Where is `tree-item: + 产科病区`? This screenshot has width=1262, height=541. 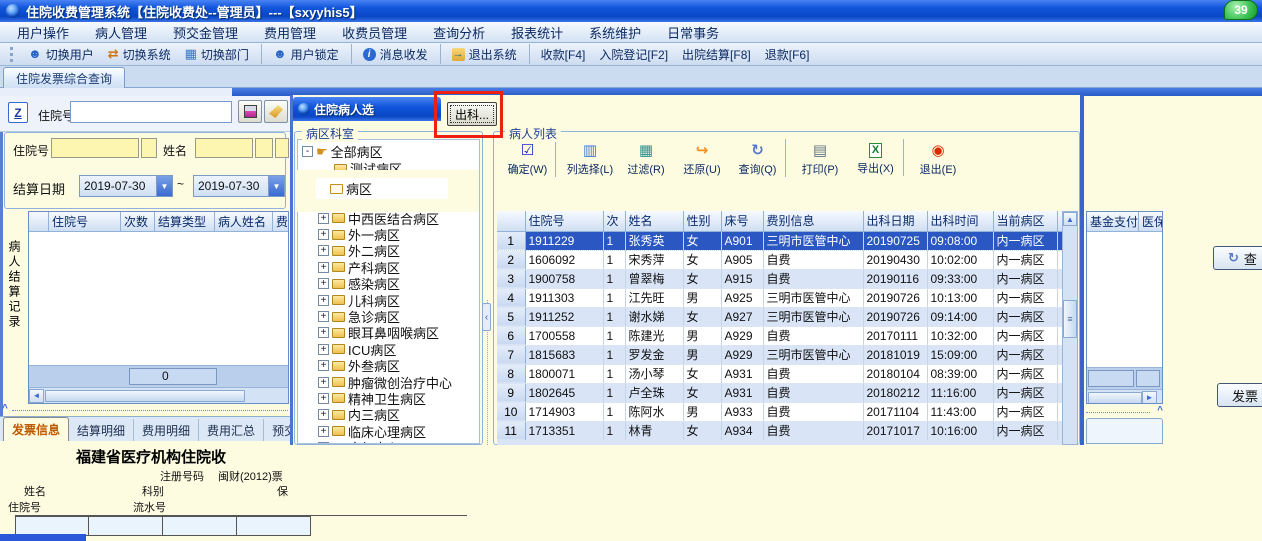 tree-item: + 产科病区 is located at coordinates (390, 267).